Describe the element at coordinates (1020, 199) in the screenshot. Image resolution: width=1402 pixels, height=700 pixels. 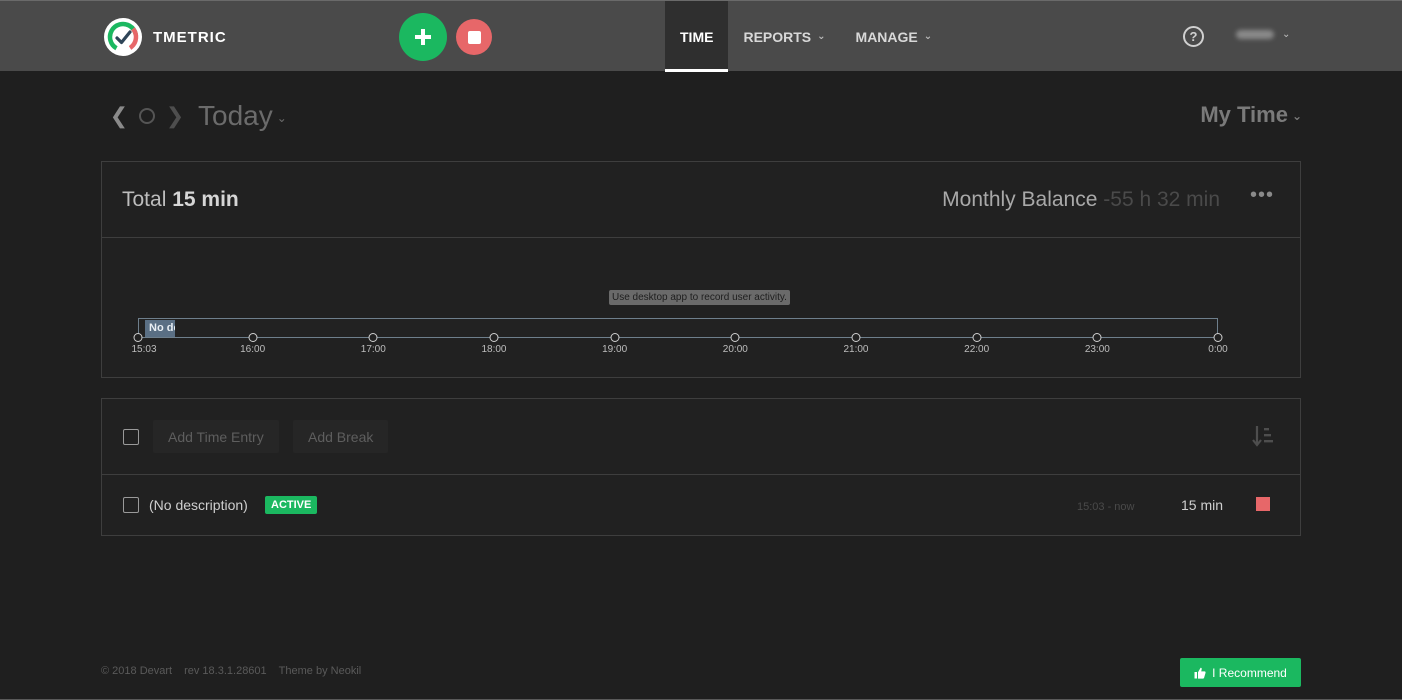
I see `balance-label: Monthly Balance` at that location.